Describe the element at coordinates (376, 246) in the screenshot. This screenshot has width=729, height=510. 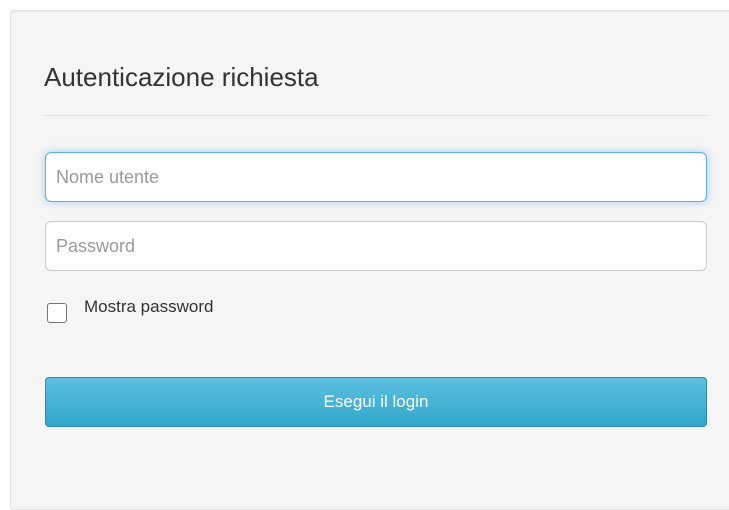
I see `password-field` at that location.